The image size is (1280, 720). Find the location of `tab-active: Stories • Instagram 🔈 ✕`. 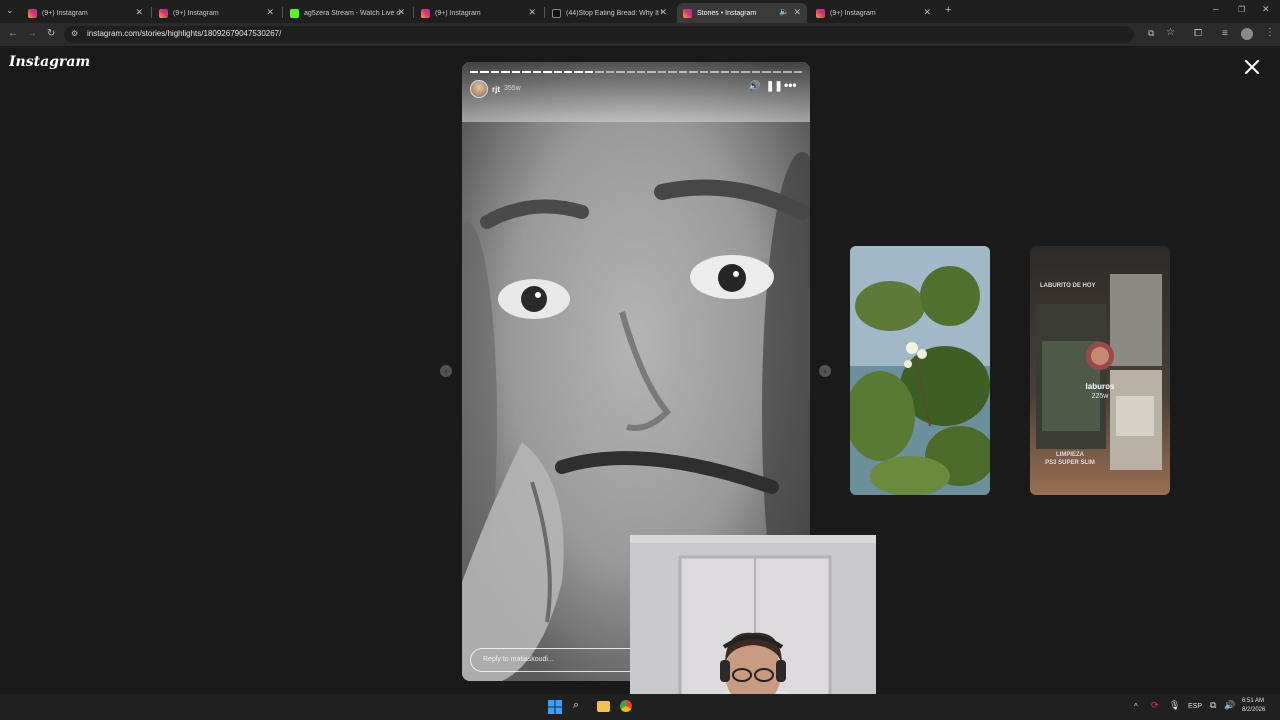

tab-active: Stories • Instagram 🔈 ✕ is located at coordinates (742, 13).